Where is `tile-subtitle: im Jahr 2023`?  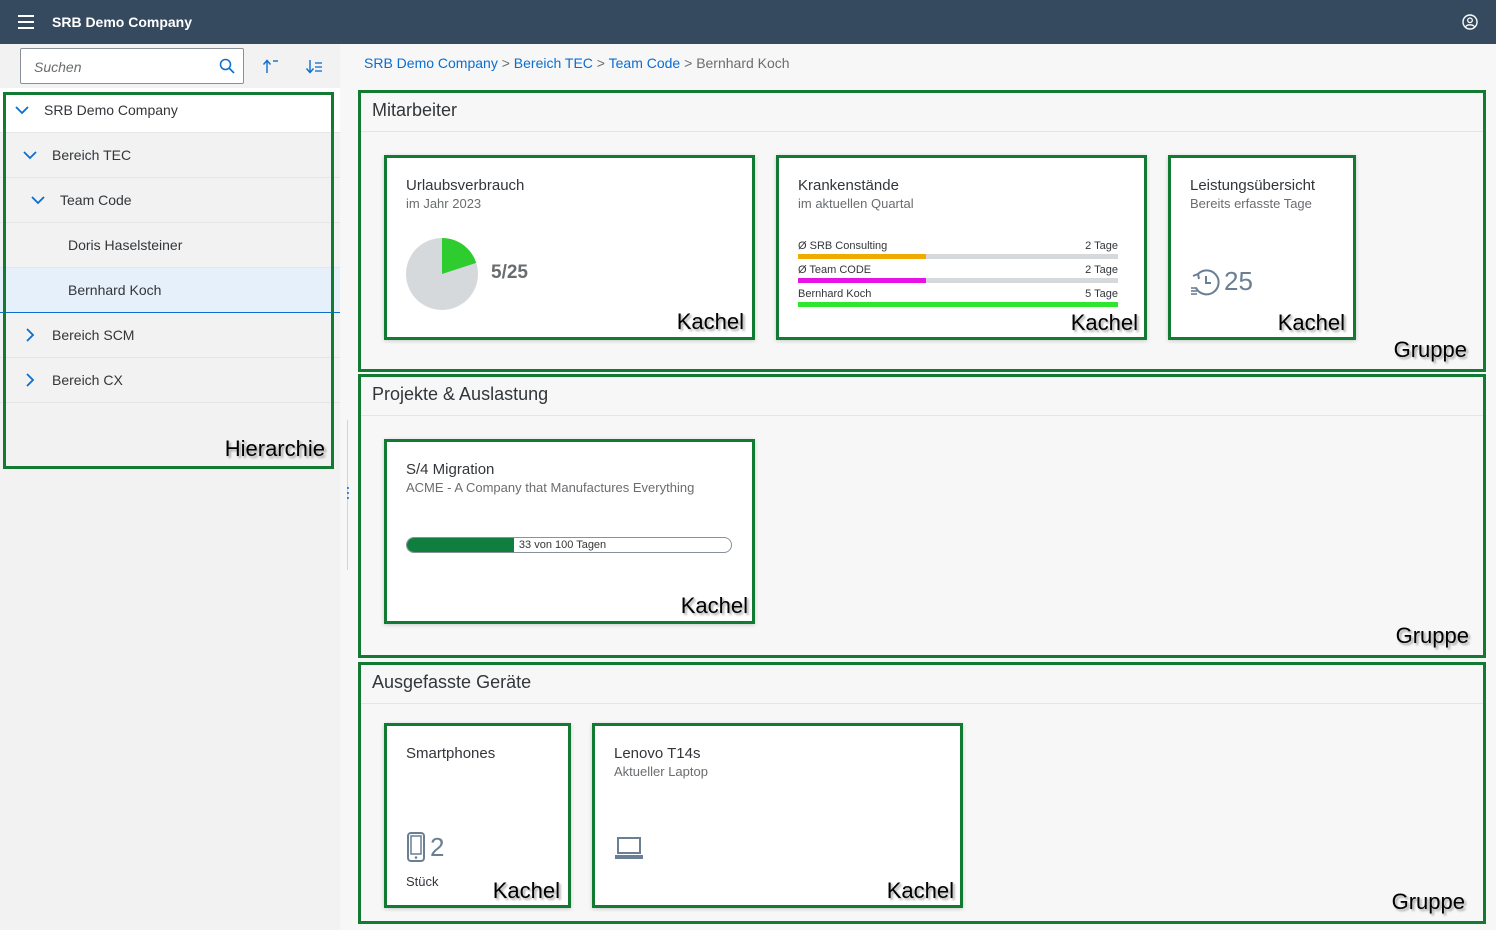
tile-subtitle: im Jahr 2023 is located at coordinates (444, 203).